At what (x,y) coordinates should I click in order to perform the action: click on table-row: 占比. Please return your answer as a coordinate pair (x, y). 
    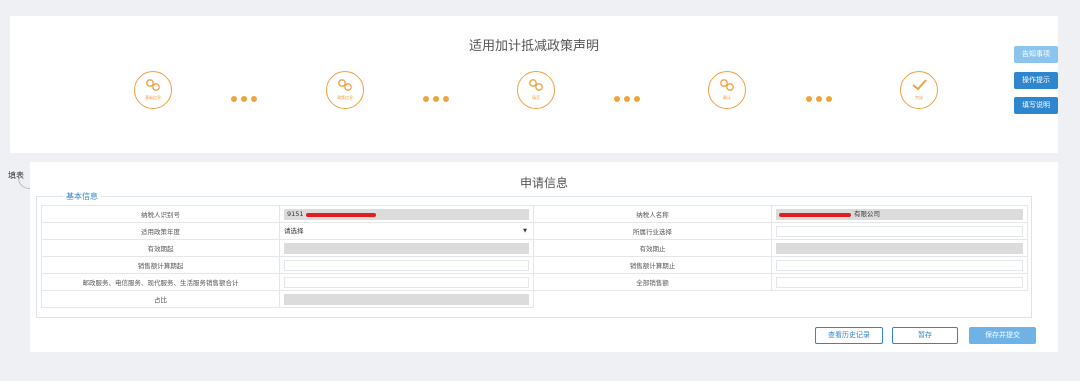
    Looking at the image, I should click on (534, 299).